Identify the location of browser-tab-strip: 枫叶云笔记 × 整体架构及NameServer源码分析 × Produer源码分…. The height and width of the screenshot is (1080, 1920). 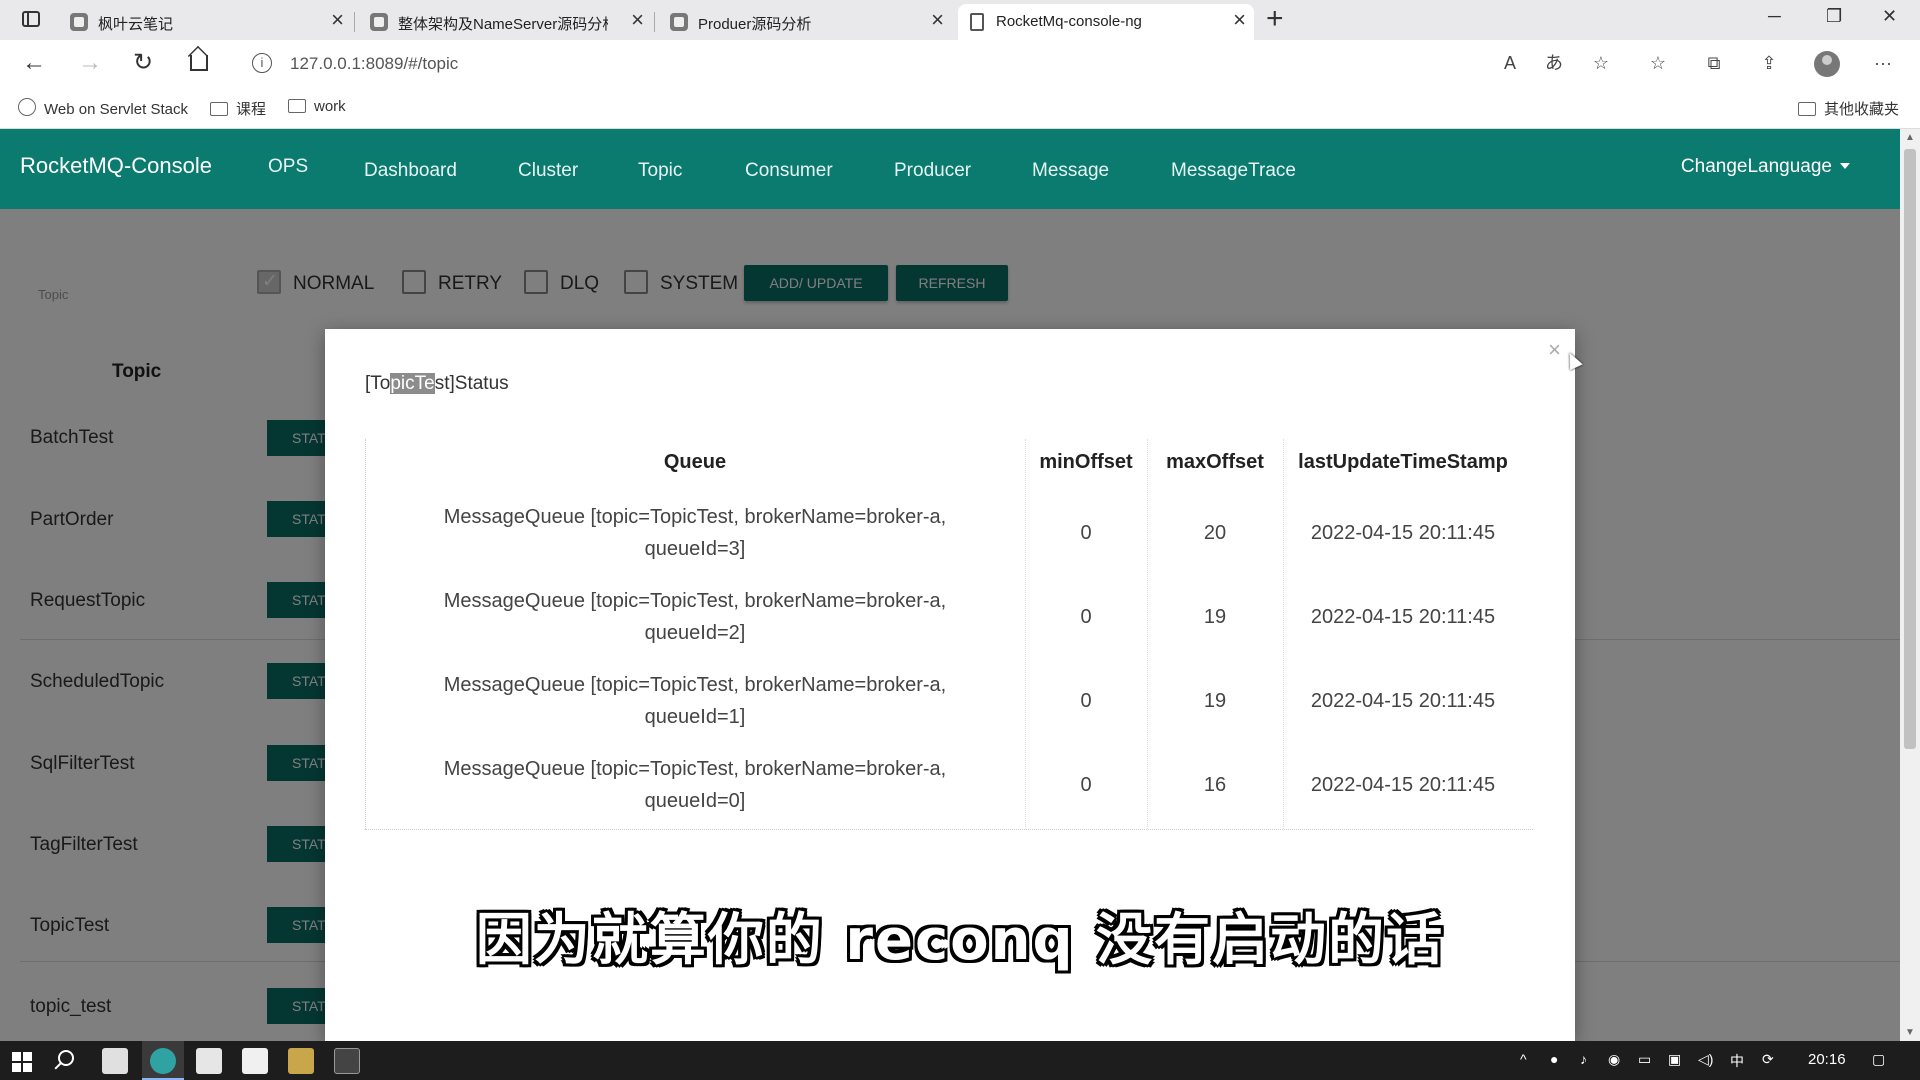
(960, 20).